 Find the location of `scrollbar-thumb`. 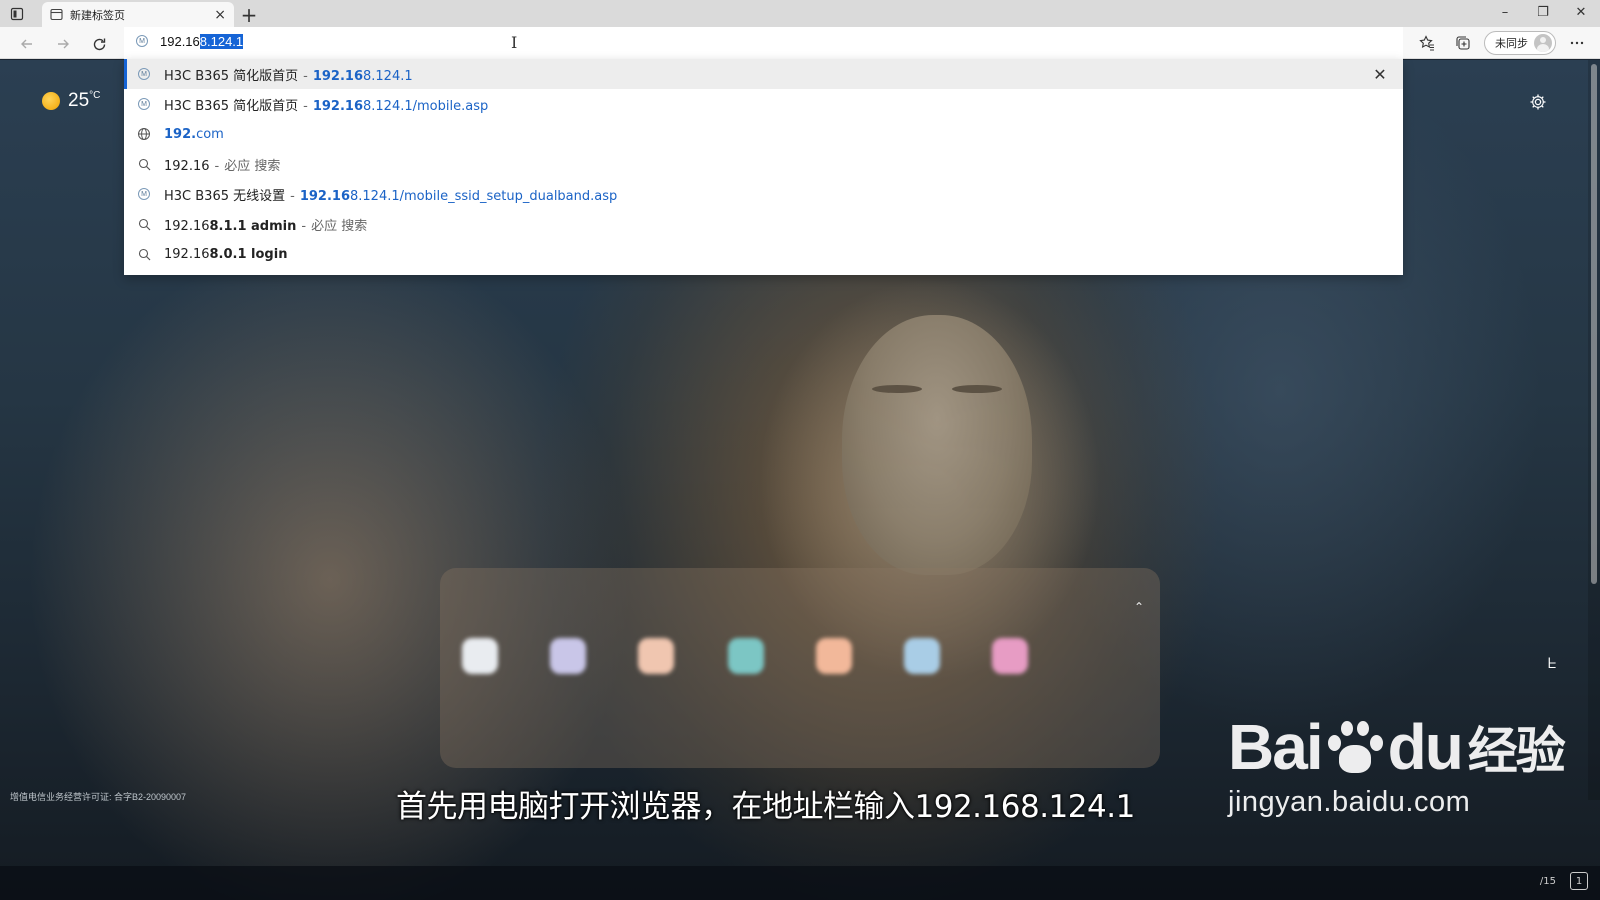

scrollbar-thumb is located at coordinates (1594, 324).